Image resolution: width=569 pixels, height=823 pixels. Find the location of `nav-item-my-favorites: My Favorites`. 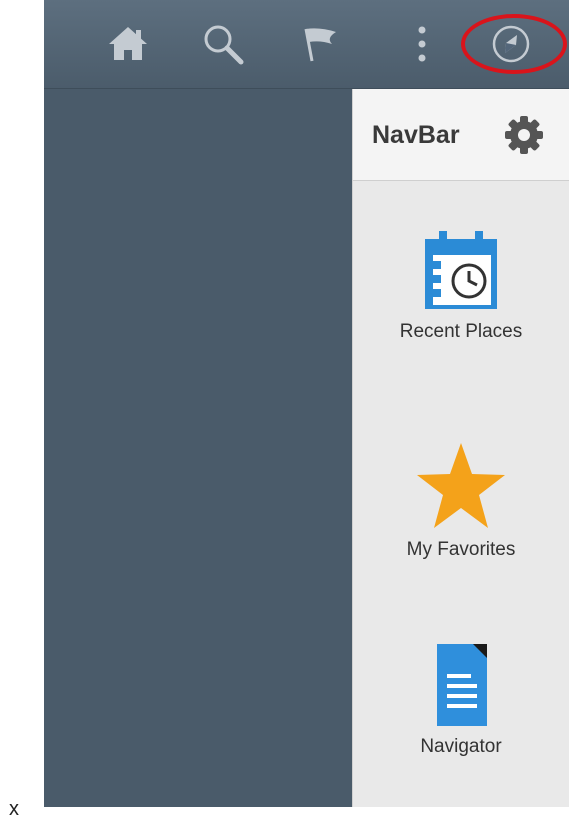

nav-item-my-favorites: My Favorites is located at coordinates (461, 501).